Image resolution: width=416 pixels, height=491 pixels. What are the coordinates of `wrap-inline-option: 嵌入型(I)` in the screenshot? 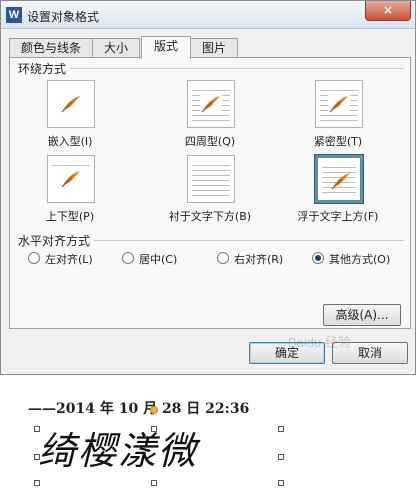 It's located at (70, 117).